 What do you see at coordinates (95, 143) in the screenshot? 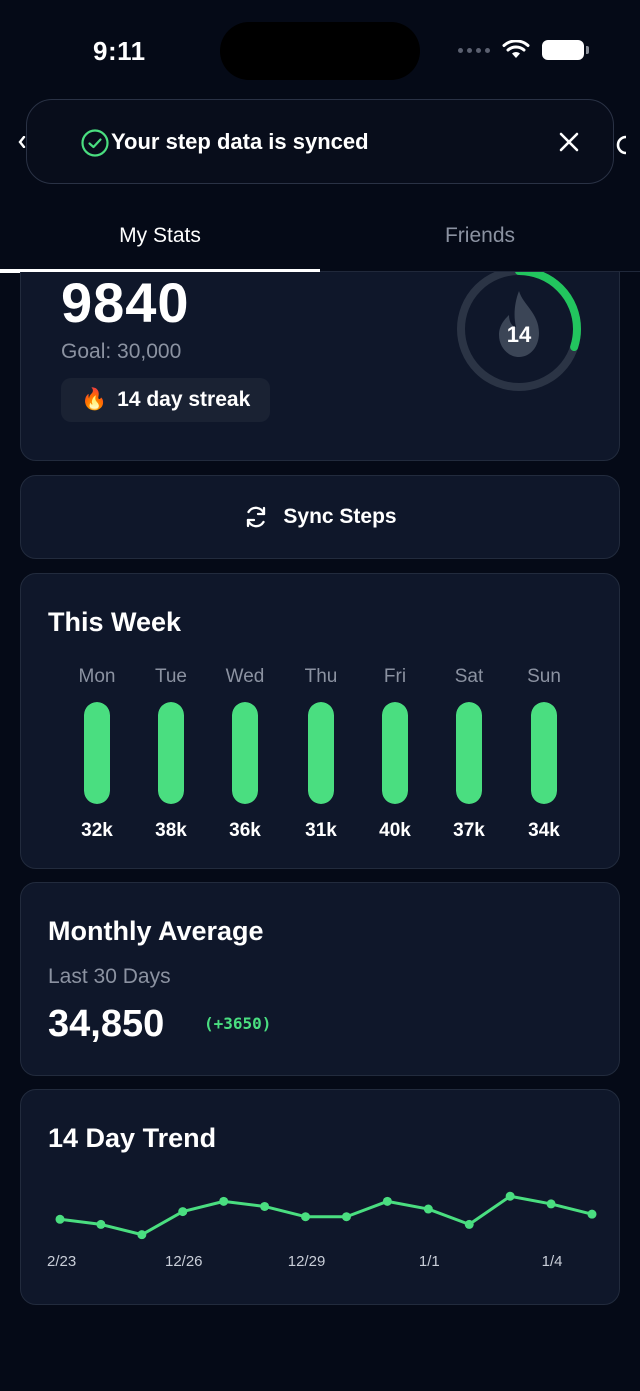
I see `check-circle-icon` at bounding box center [95, 143].